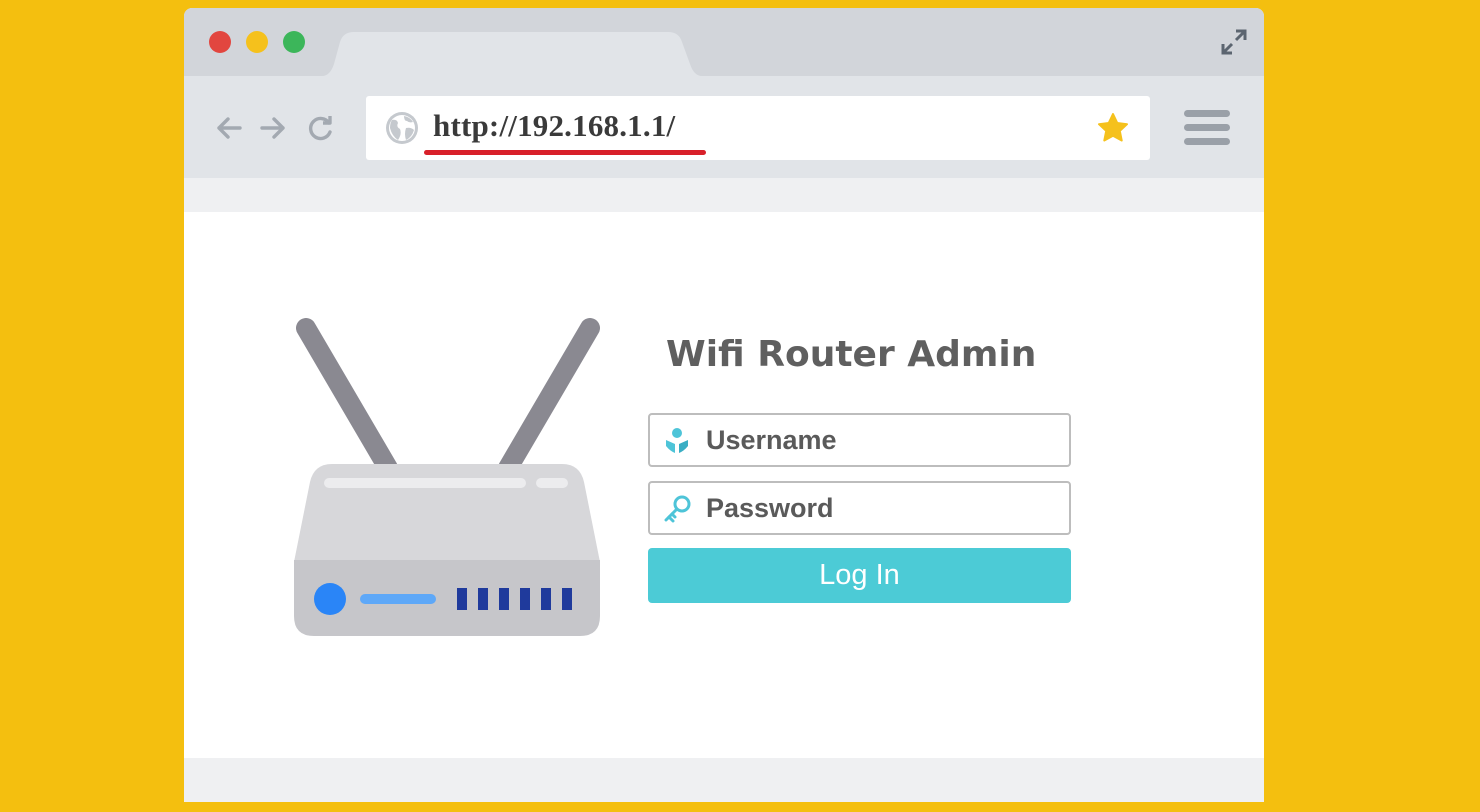 The height and width of the screenshot is (812, 1480). I want to click on login-button: Log In, so click(859, 575).